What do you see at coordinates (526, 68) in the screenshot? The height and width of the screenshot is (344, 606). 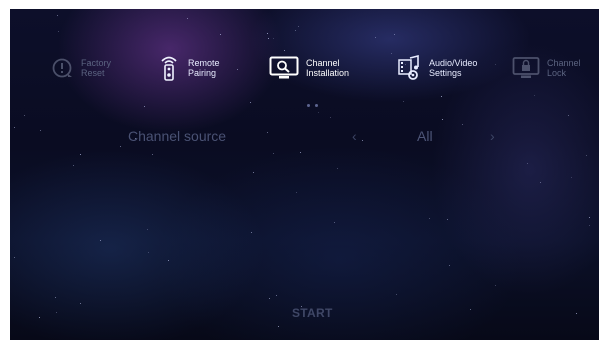 I see `channel-lock-icon` at bounding box center [526, 68].